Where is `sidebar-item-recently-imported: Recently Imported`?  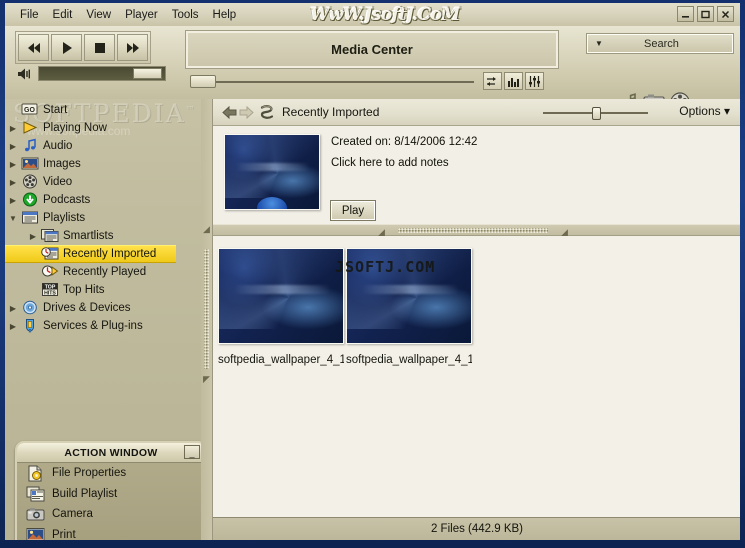
sidebar-item-recently-imported: Recently Imported is located at coordinates (90, 254).